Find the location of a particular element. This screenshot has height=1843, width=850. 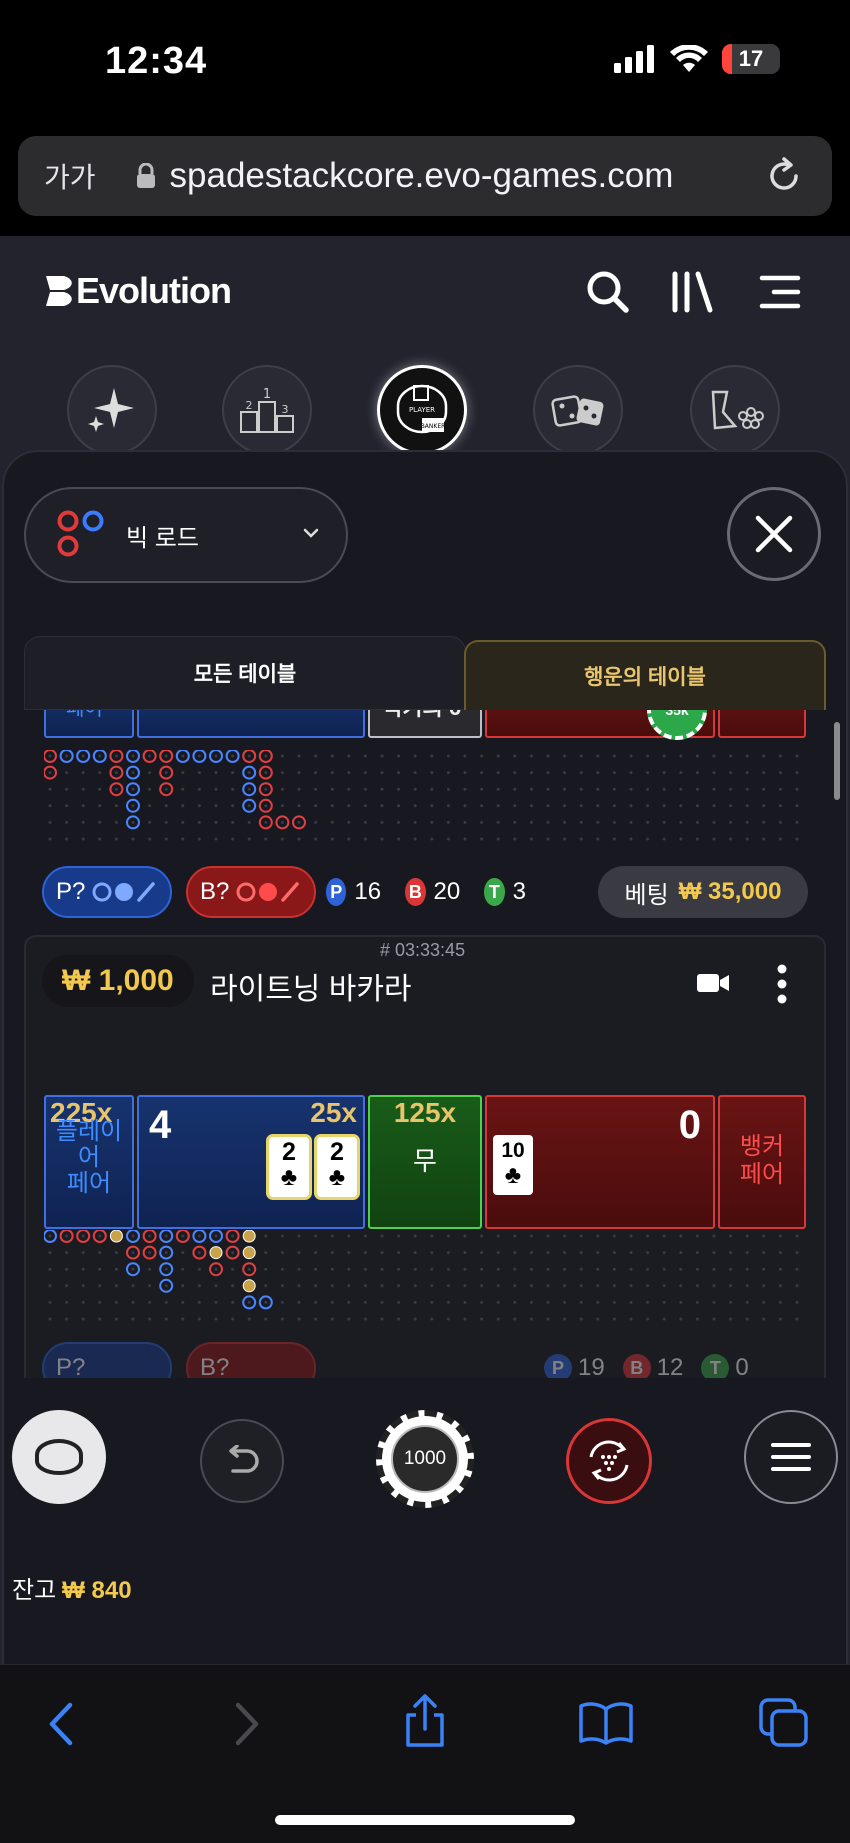

chip-selector: 1000 is located at coordinates (425, 1459).